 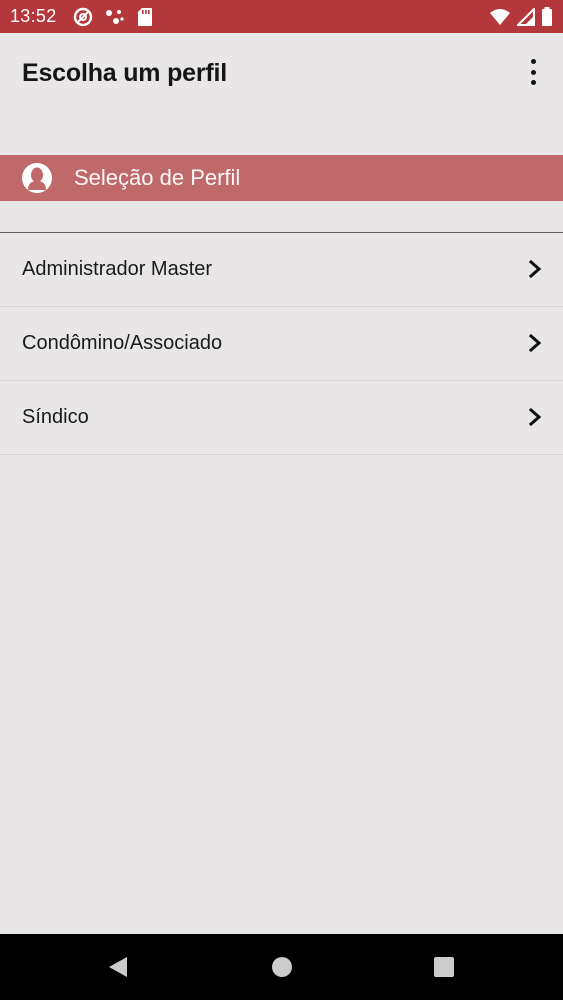 I want to click on more-vert-icon, so click(x=533, y=72).